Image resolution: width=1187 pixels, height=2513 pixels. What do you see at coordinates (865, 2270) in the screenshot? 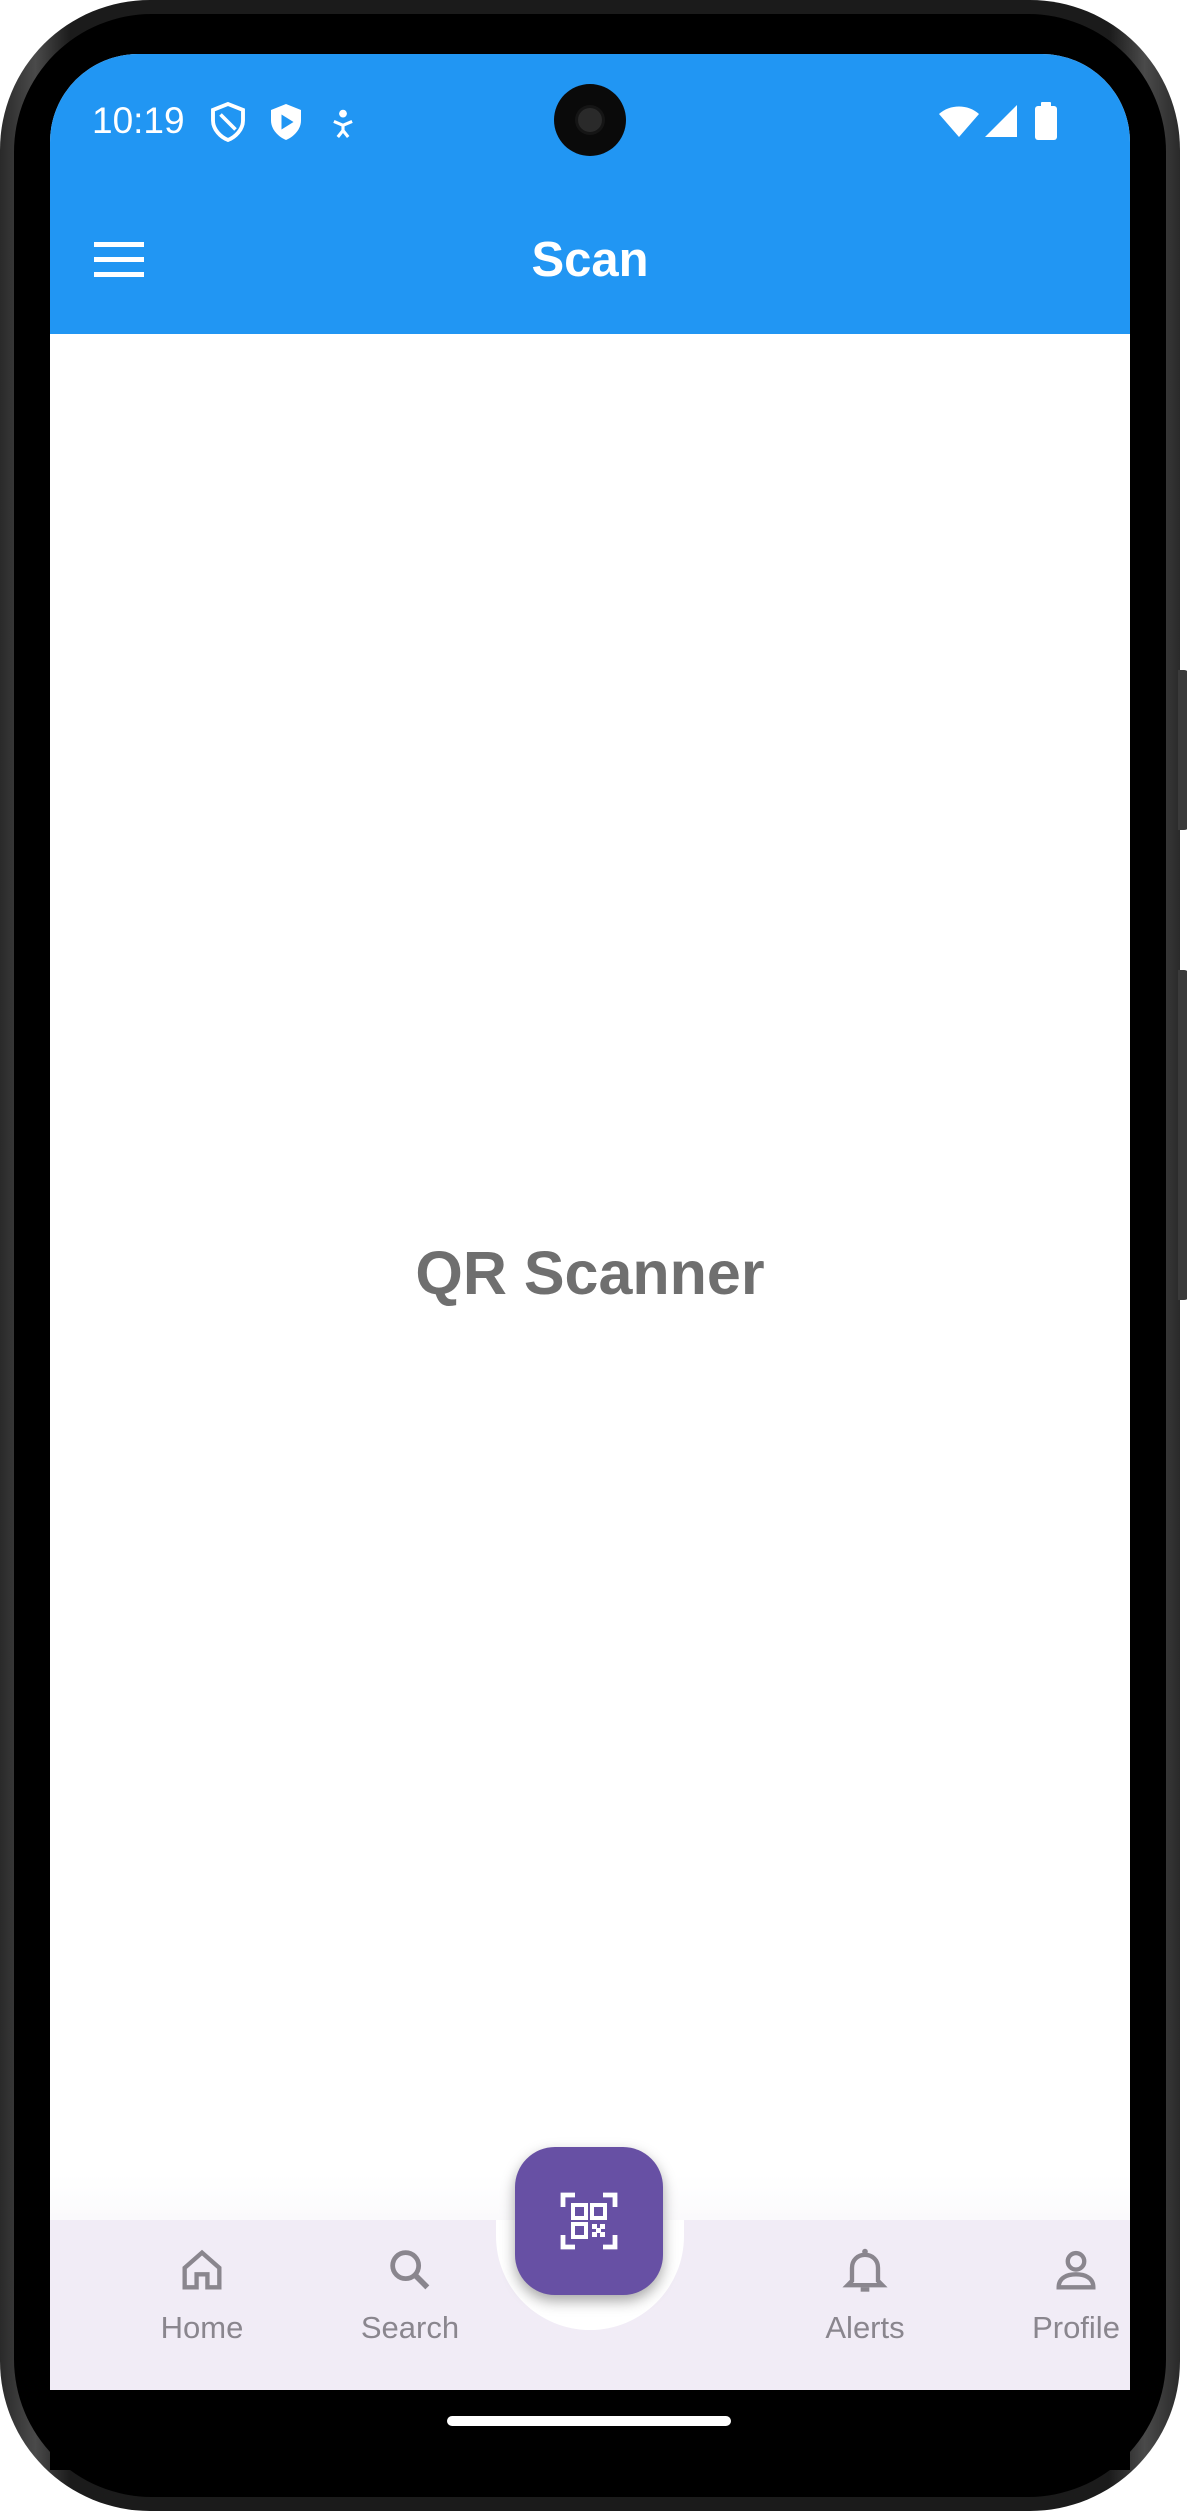
I see `bell-icon` at bounding box center [865, 2270].